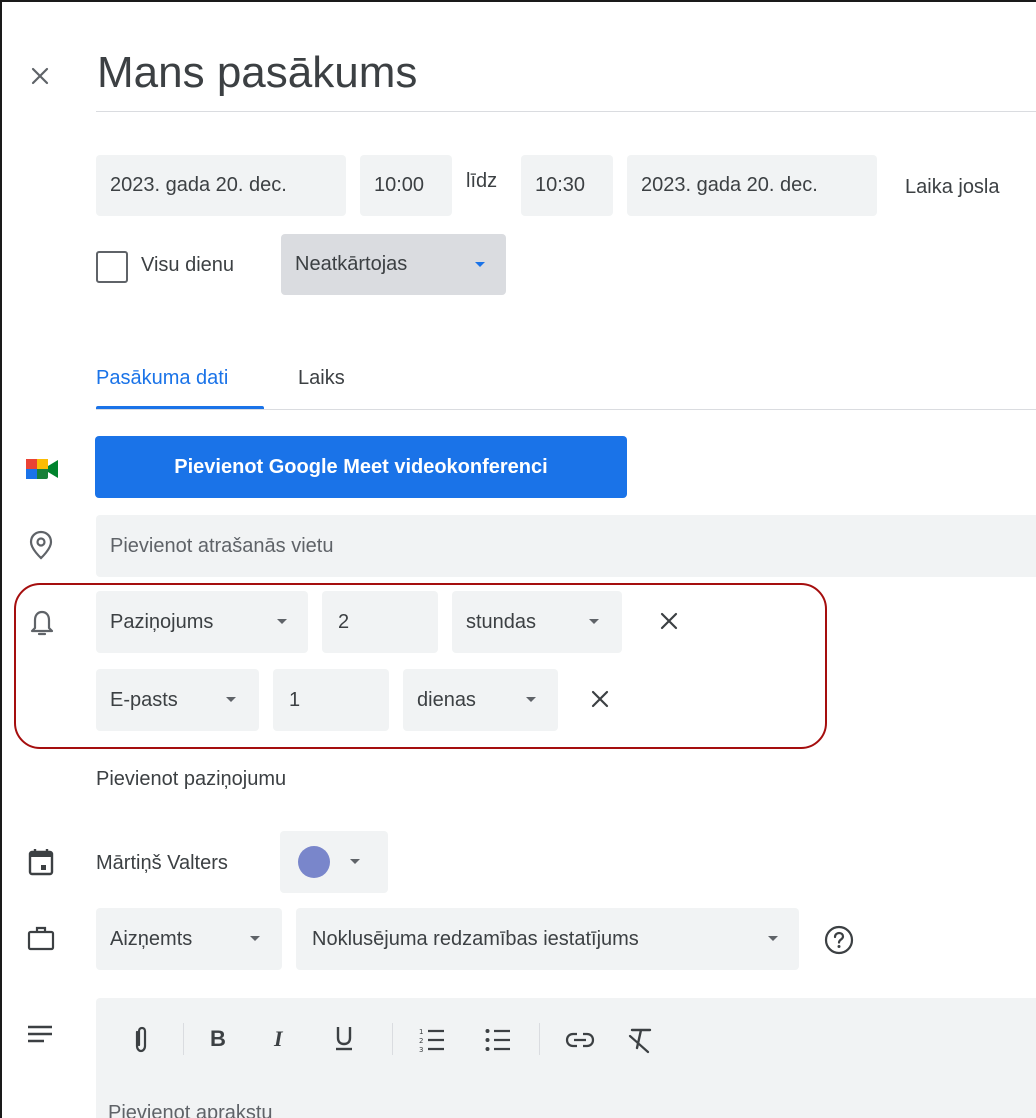 The image size is (1036, 1118). Describe the element at coordinates (566, 546) in the screenshot. I see `location-input: Pievienot atrašanās vietu` at that location.